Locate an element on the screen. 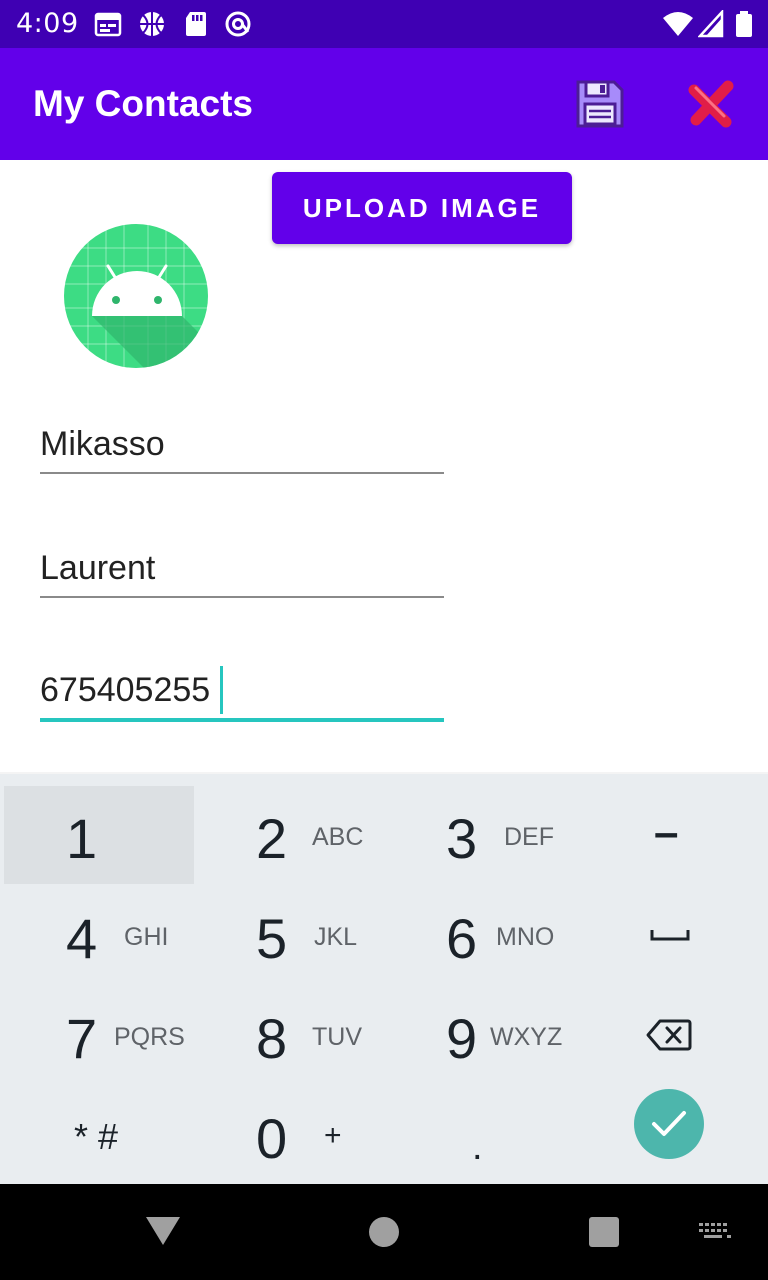 The width and height of the screenshot is (768, 1280). key-3: 3 DEF is located at coordinates (479, 835).